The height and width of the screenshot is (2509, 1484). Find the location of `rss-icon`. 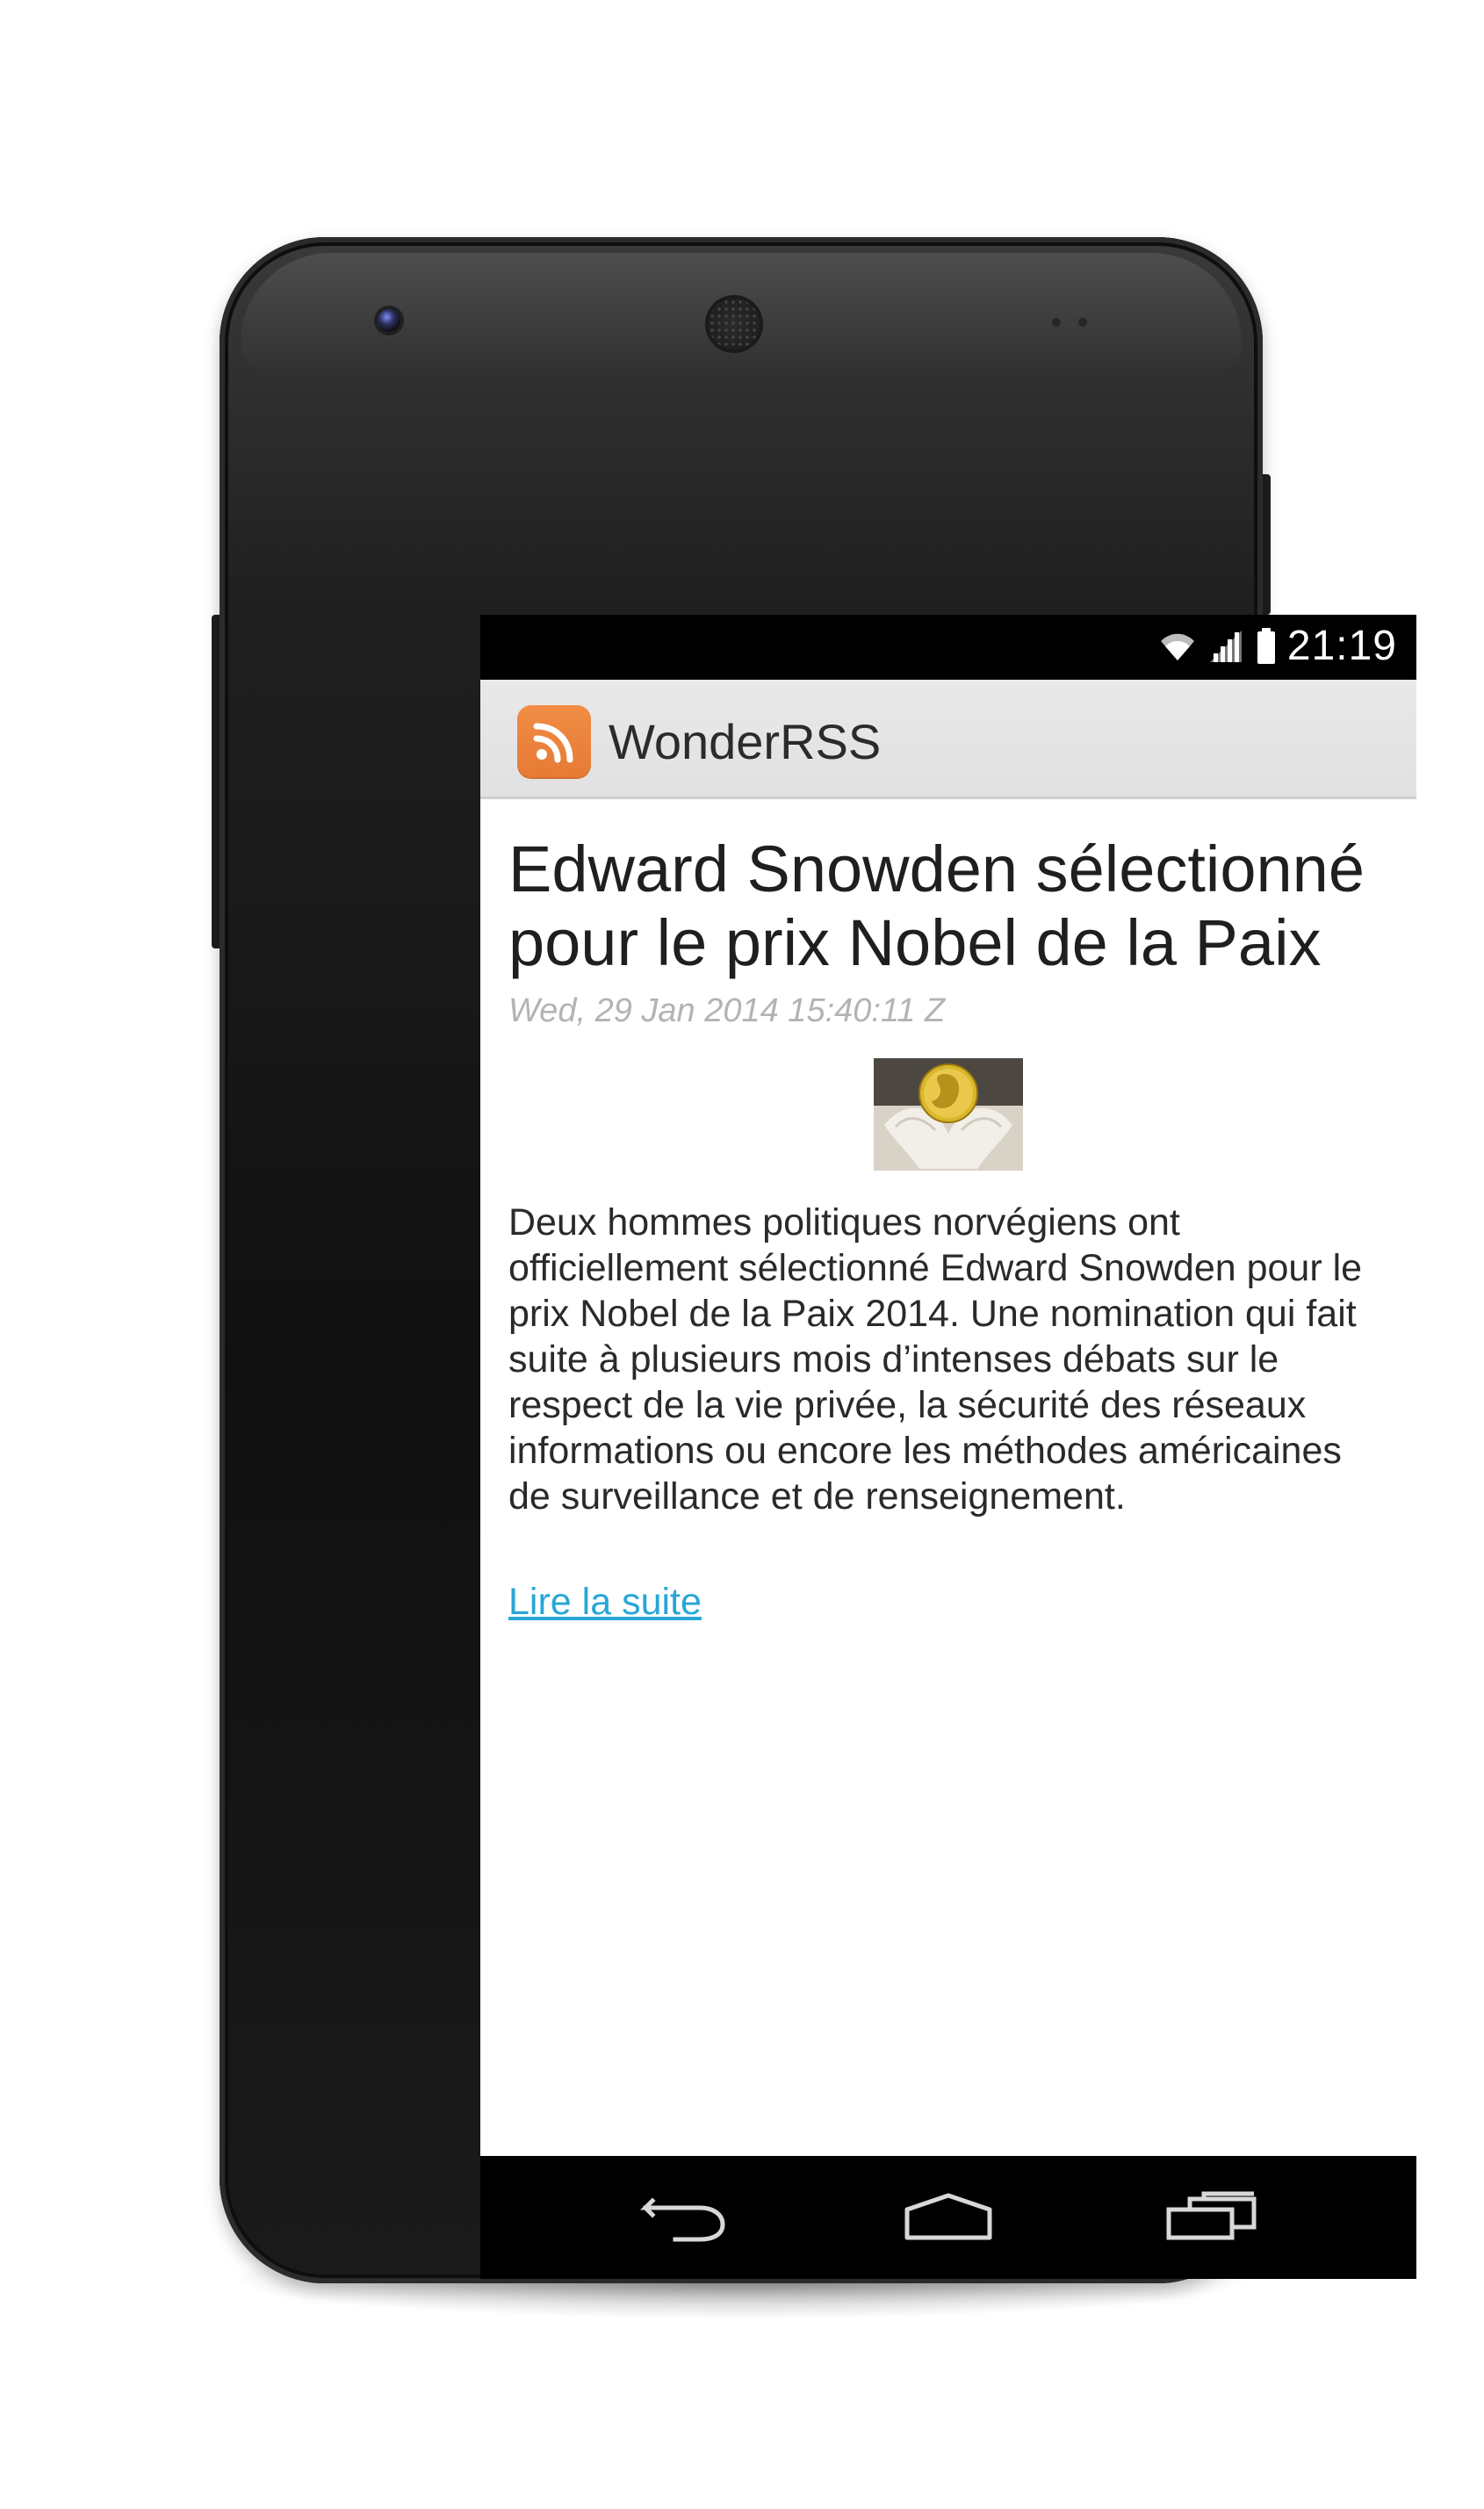

rss-icon is located at coordinates (554, 742).